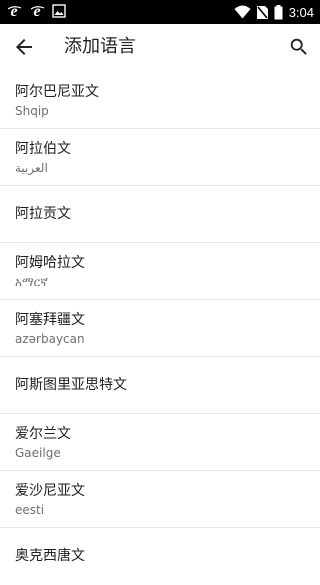  Describe the element at coordinates (57, 92) in the screenshot. I see `language-name: 阿尔巴尼亚文` at that location.